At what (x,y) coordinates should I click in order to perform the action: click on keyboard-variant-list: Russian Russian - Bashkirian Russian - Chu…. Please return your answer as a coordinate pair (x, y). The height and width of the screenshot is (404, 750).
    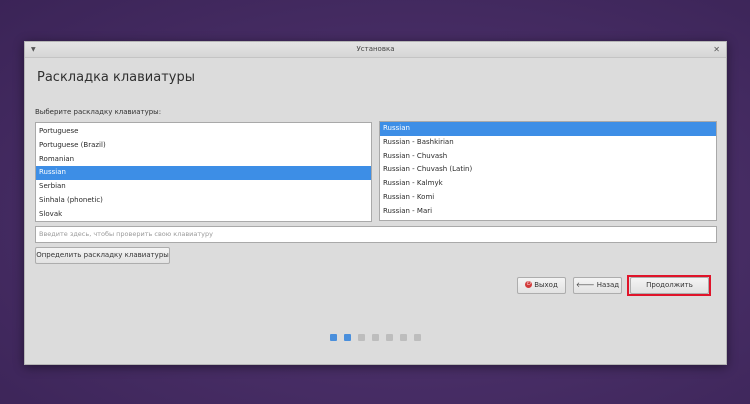
    Looking at the image, I should click on (548, 171).